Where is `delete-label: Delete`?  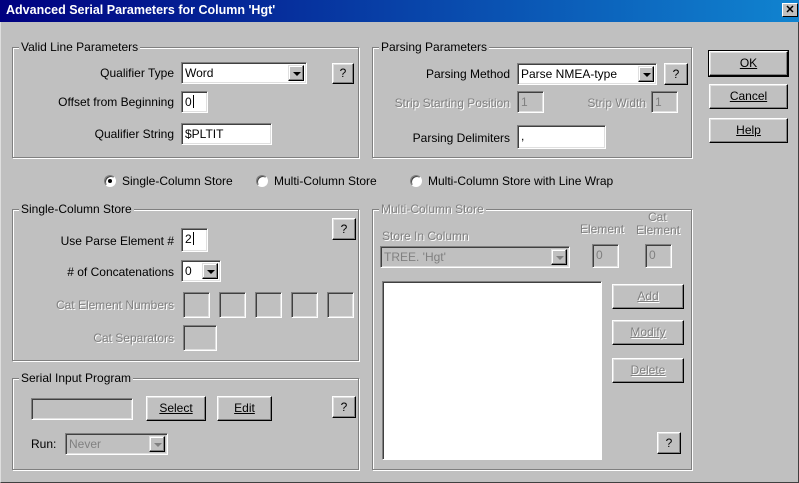
delete-label: Delete is located at coordinates (648, 370).